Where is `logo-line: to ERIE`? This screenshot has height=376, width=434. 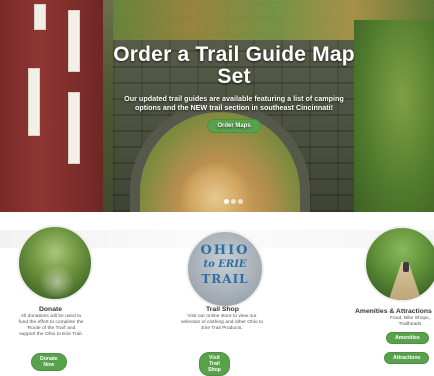
logo-line: to ERIE is located at coordinates (225, 264).